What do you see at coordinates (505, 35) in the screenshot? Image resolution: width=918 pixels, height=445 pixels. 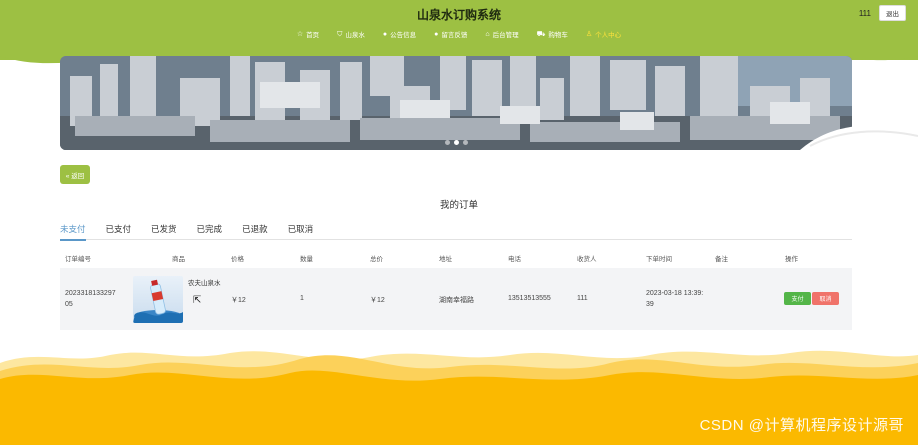 I see `nav-item-label: 后台管理` at bounding box center [505, 35].